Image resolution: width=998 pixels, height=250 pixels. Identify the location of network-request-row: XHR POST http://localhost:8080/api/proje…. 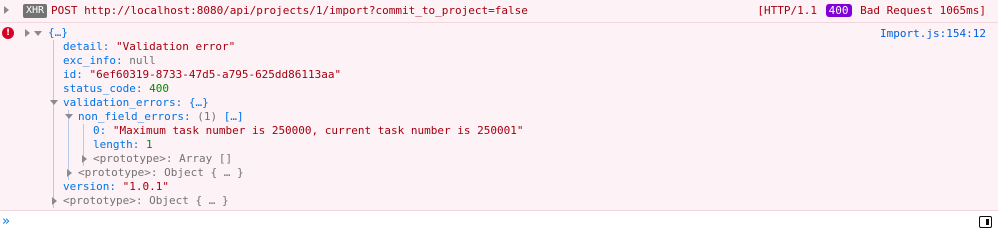
(499, 11).